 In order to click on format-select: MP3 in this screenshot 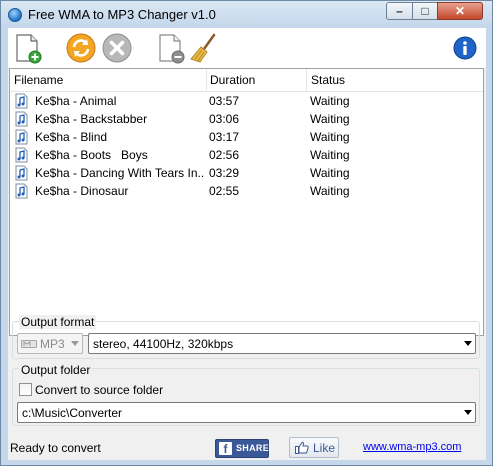, I will do `click(50, 343)`.